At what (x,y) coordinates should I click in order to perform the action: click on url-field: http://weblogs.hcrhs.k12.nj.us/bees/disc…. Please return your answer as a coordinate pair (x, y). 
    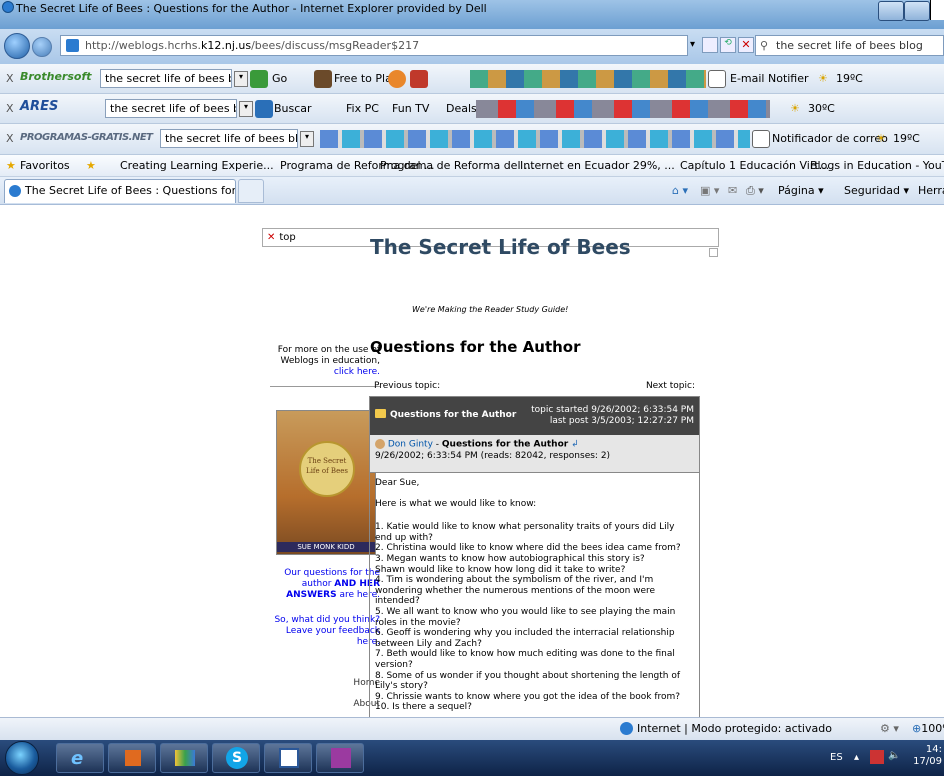
    Looking at the image, I should click on (374, 45).